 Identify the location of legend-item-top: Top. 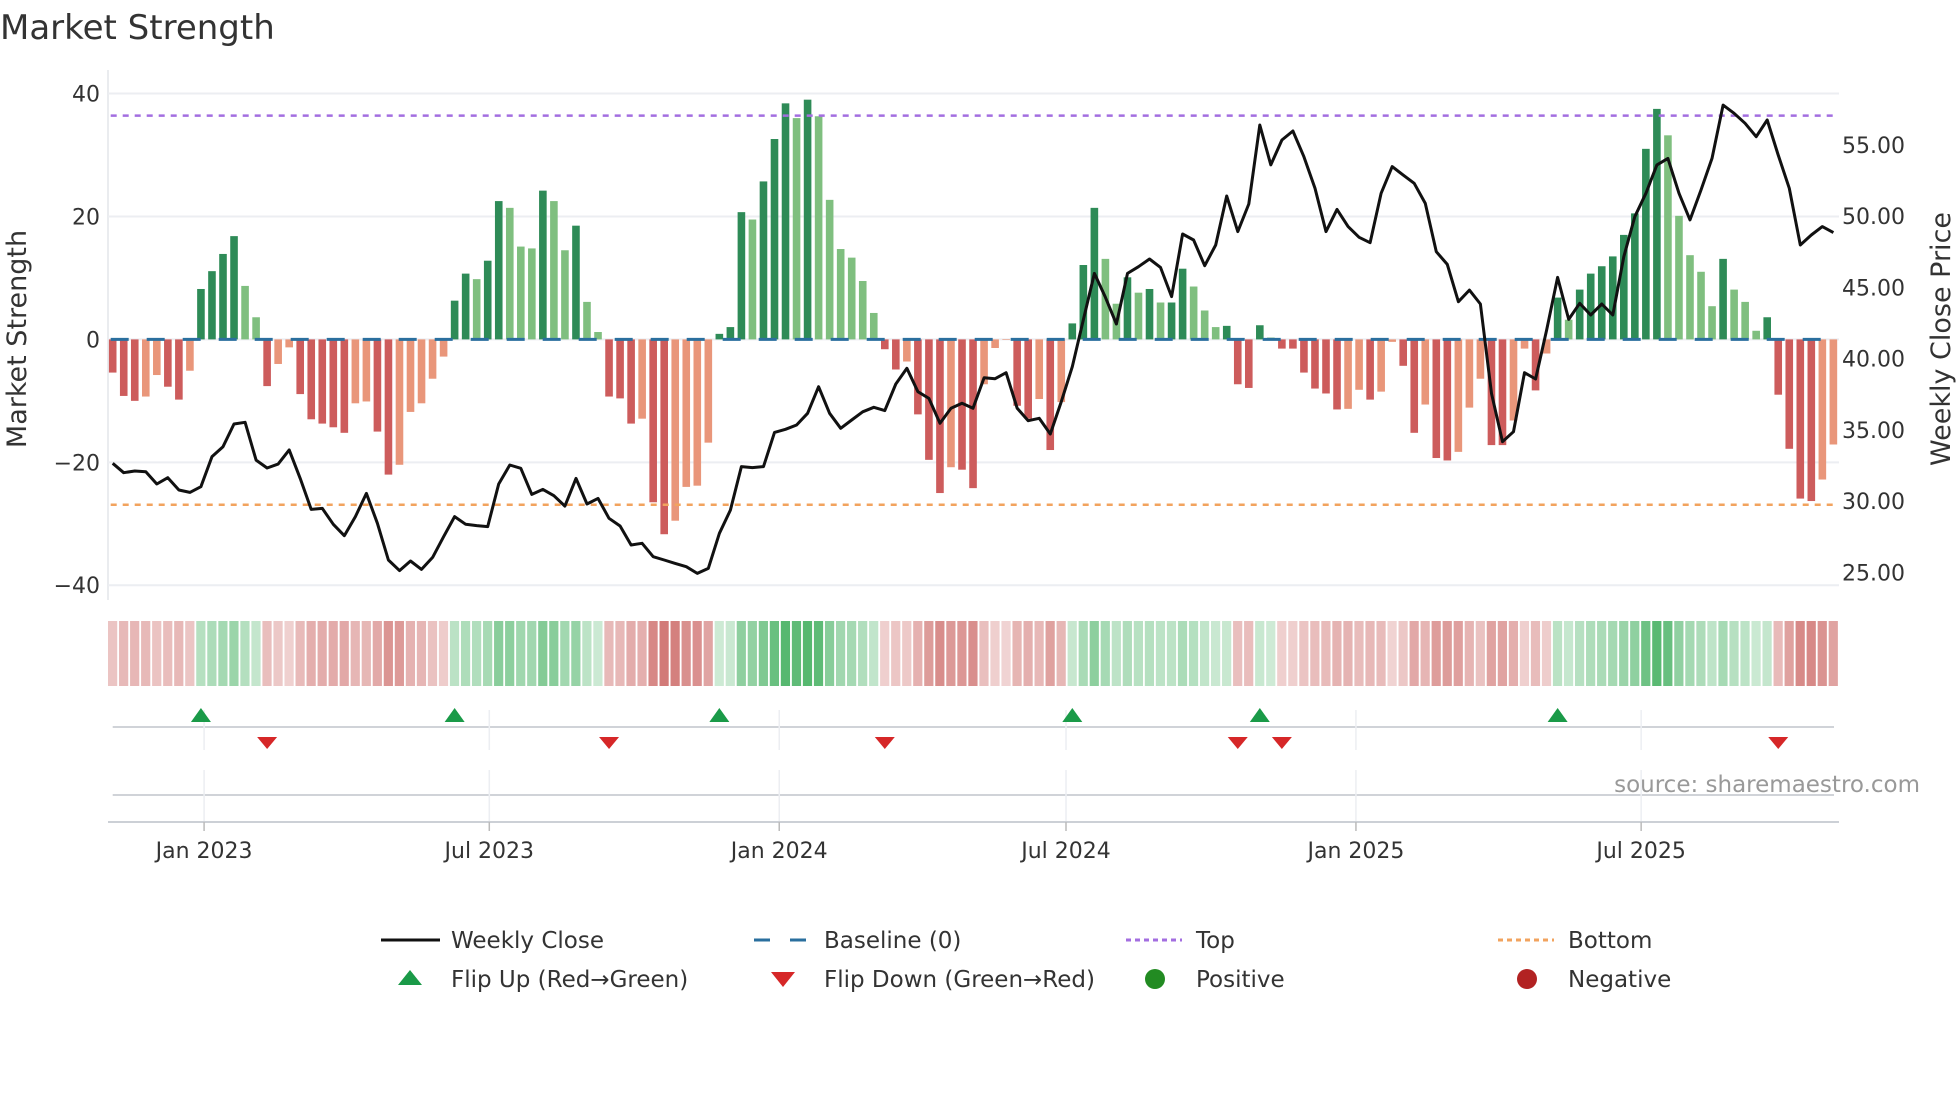
(1180, 941).